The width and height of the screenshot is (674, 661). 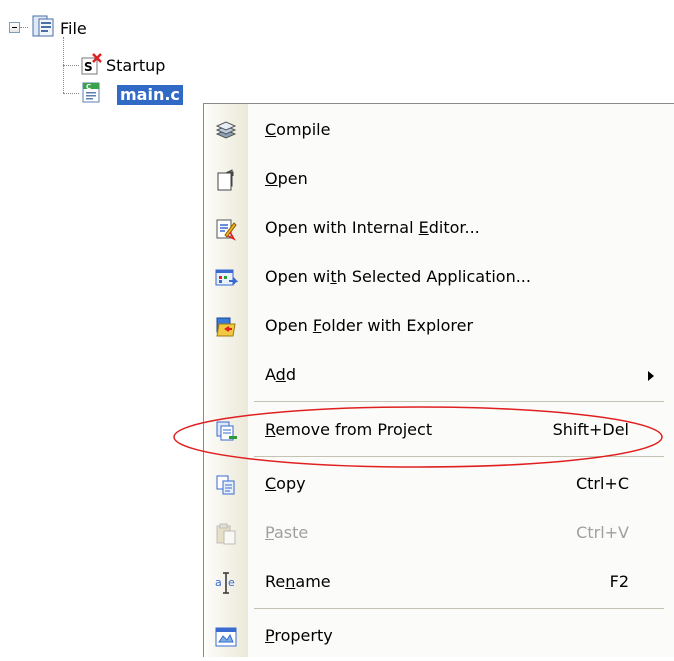 I want to click on menu-item-open: Open, so click(x=439, y=179).